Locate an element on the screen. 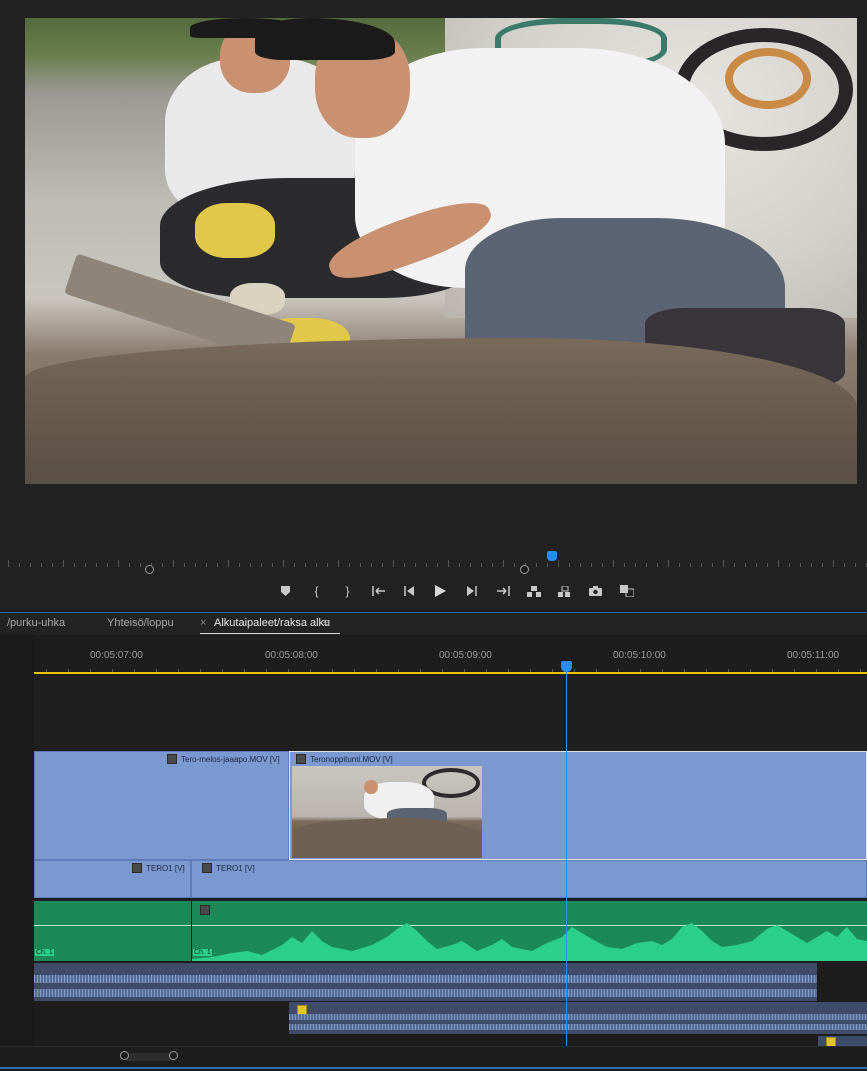 Image resolution: width=867 pixels, height=1071 pixels. video-track-1: TERO1 [V] TERO1 [V] is located at coordinates (450, 879).